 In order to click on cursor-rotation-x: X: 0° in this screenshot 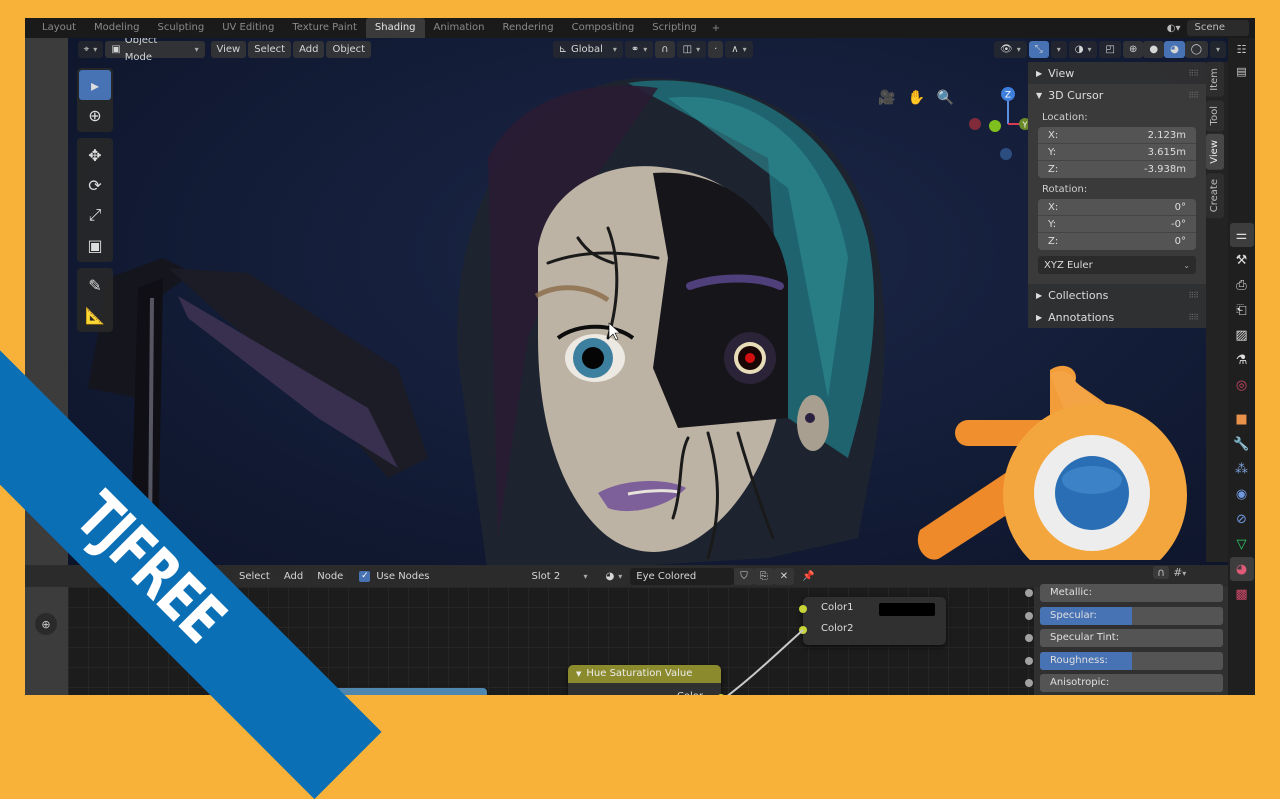, I will do `click(1117, 207)`.